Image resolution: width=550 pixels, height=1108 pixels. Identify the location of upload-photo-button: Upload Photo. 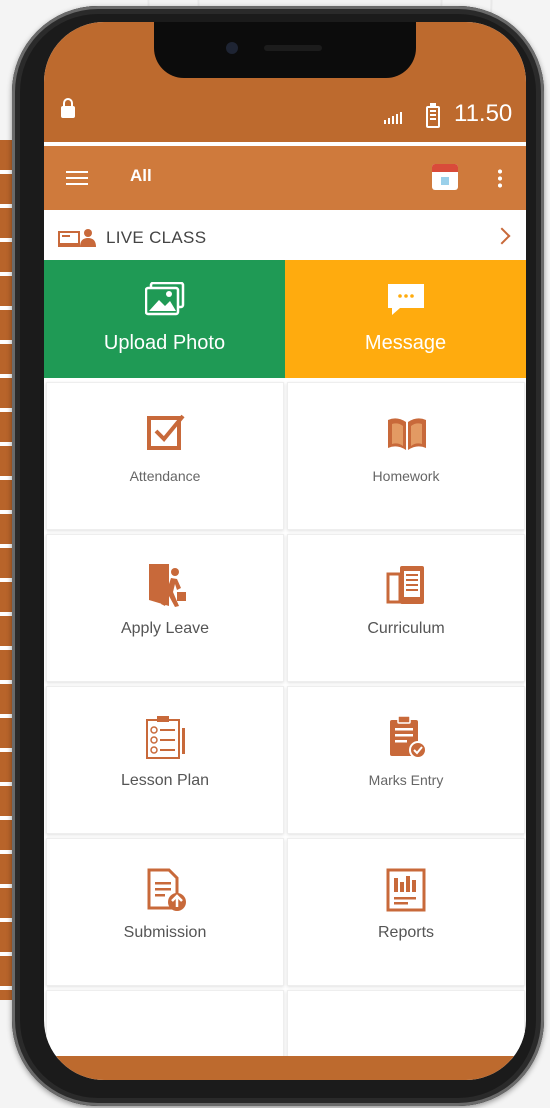
(164, 319).